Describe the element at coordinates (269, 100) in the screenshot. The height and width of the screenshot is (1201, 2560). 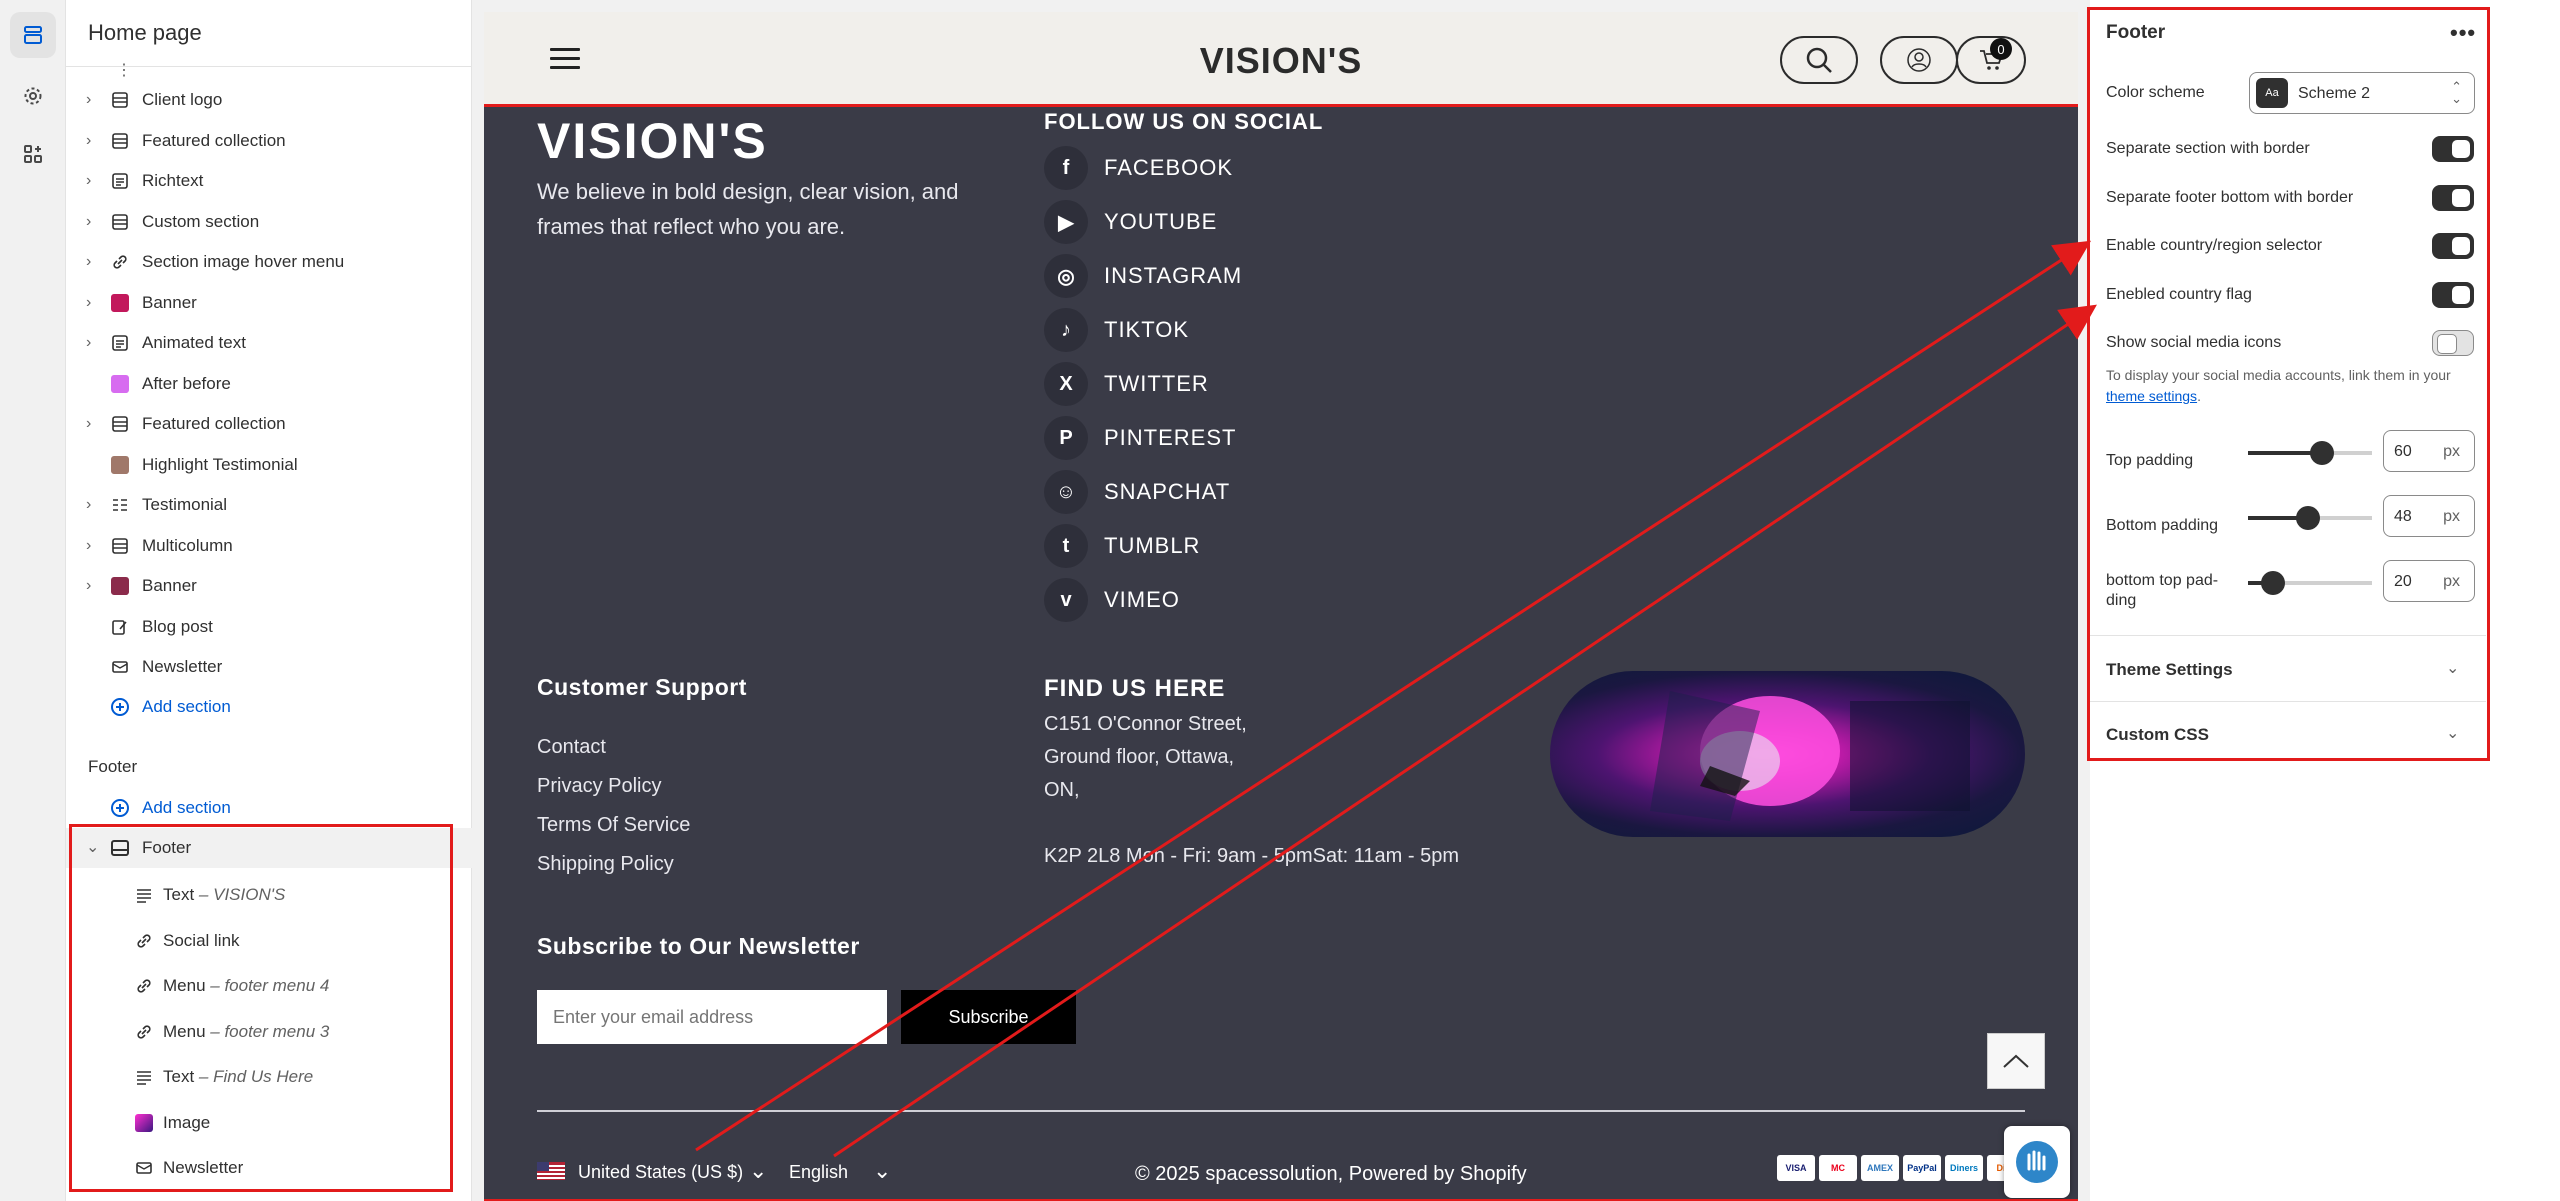
I see `sidebar-item-client-logo: › Client logo` at that location.